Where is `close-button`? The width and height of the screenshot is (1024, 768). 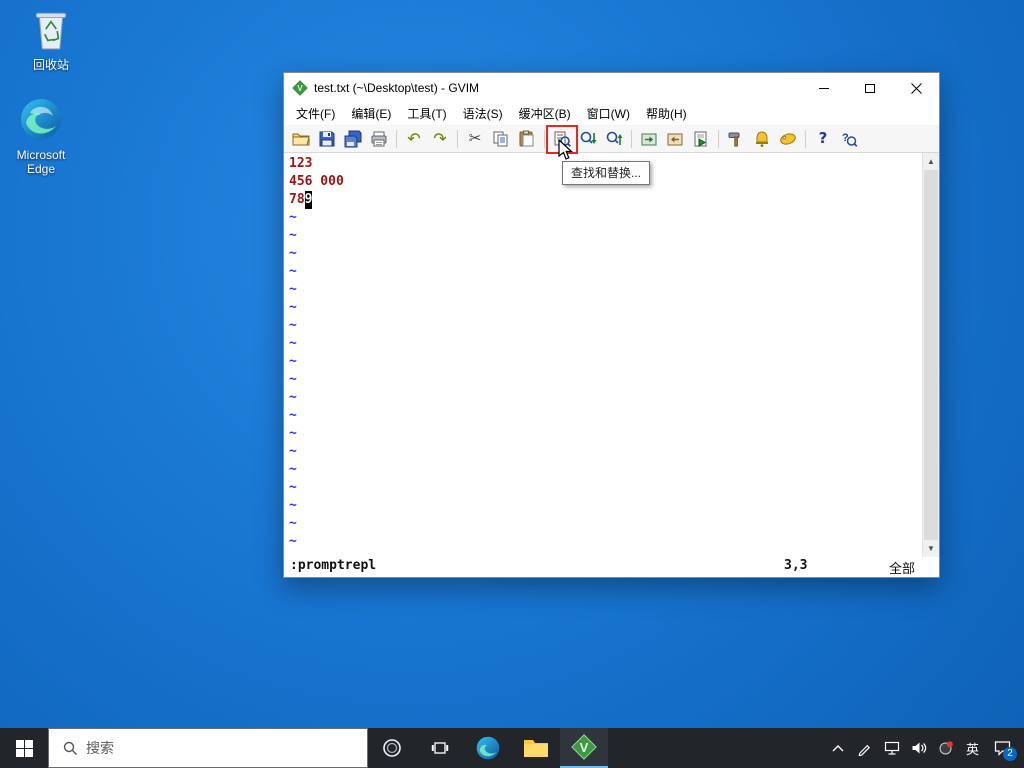
close-button is located at coordinates (916, 88).